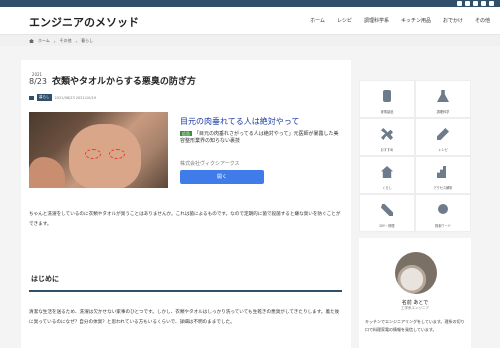 This screenshot has width=500, height=348. What do you see at coordinates (47, 172) in the screenshot?
I see `ad-image-hand` at bounding box center [47, 172].